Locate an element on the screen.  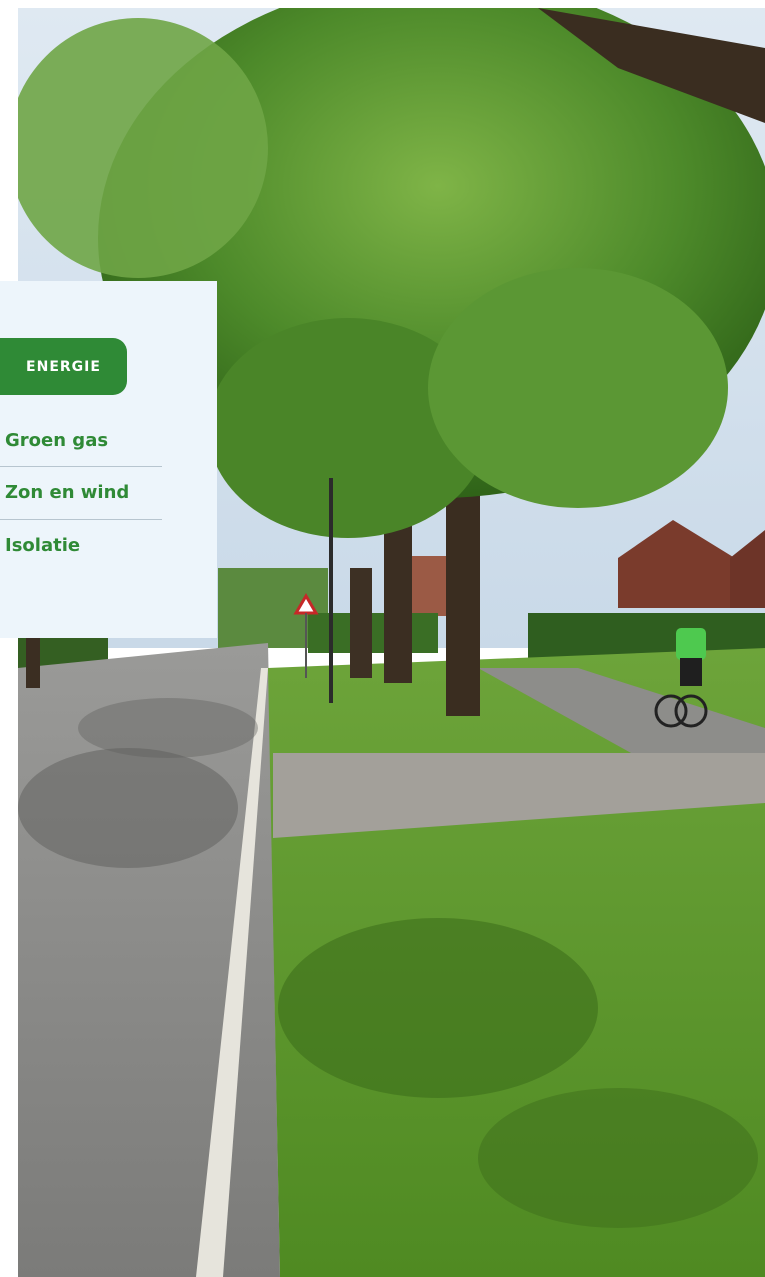
category-badge-energie: ENERGIE is located at coordinates (63, 366).